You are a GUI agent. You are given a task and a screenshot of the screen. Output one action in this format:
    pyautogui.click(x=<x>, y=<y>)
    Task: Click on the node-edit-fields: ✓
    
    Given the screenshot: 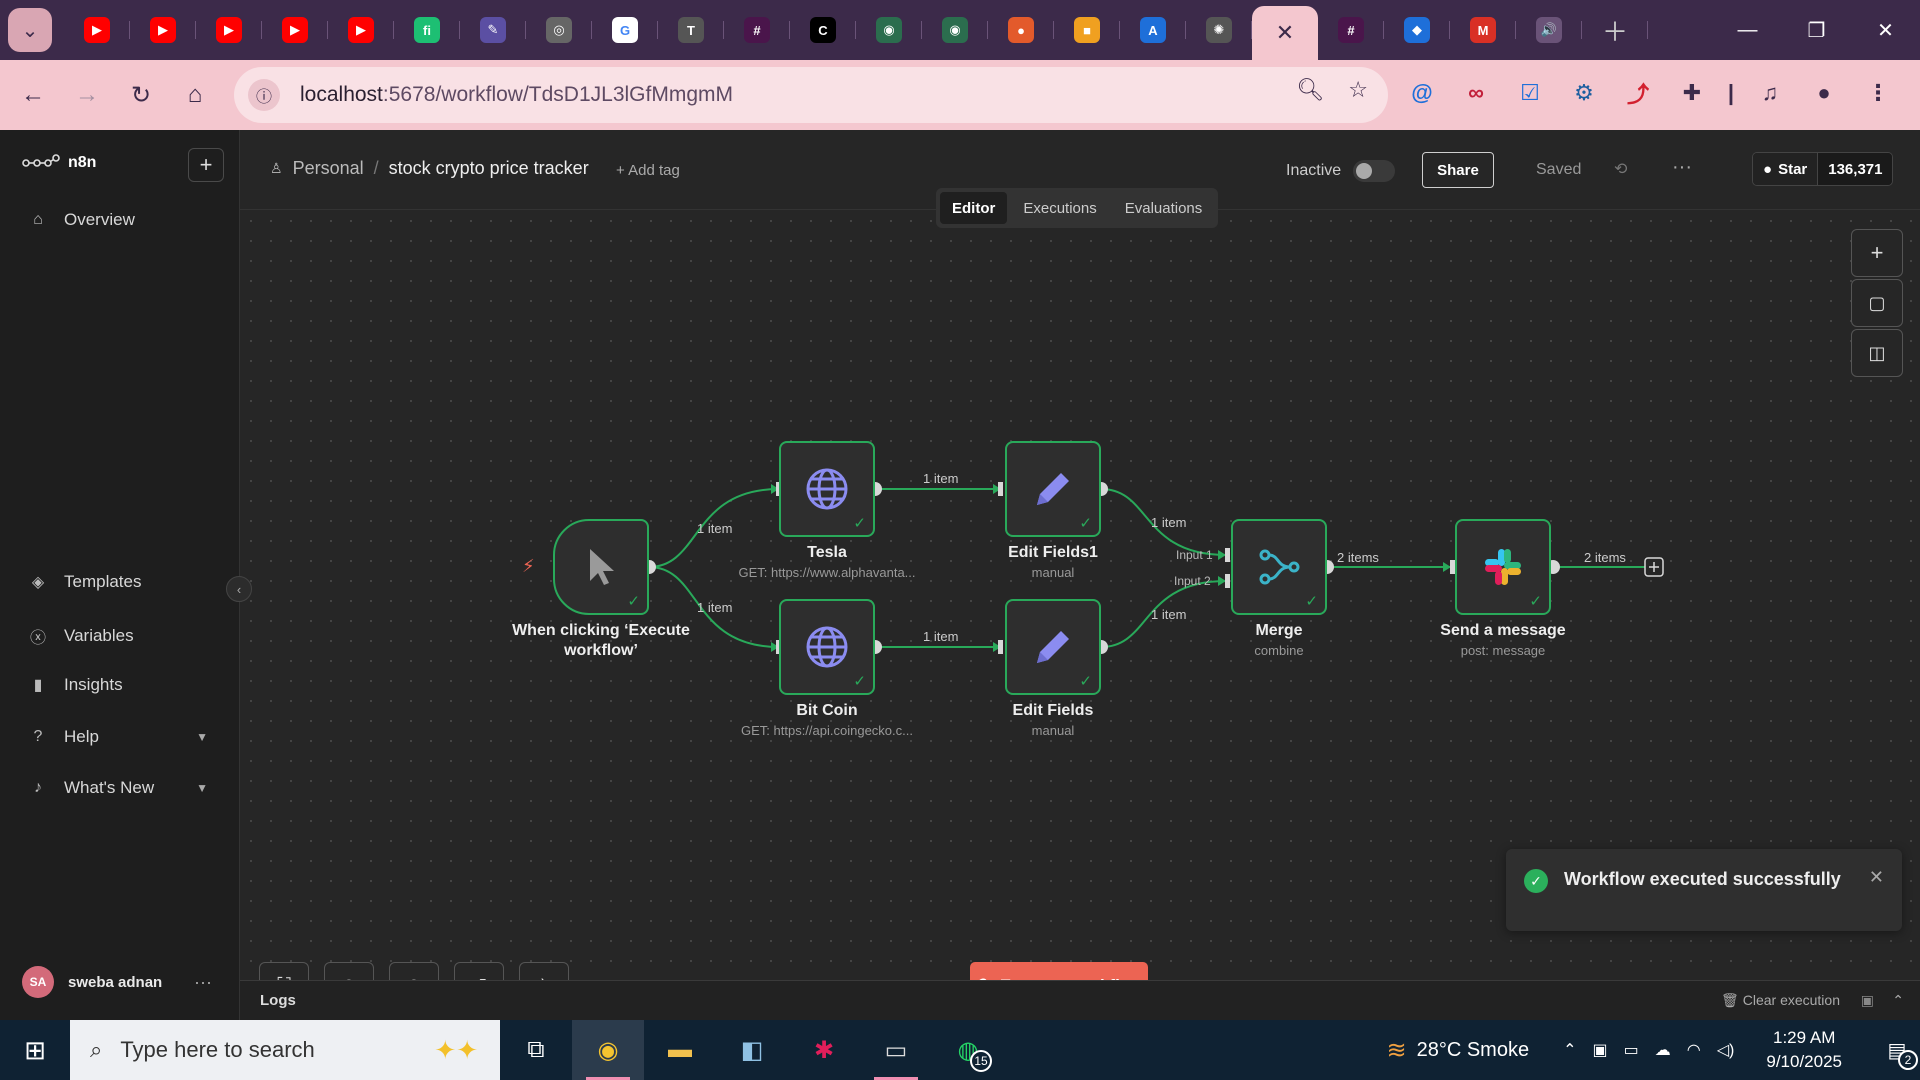 What is the action you would take?
    pyautogui.click(x=1053, y=647)
    